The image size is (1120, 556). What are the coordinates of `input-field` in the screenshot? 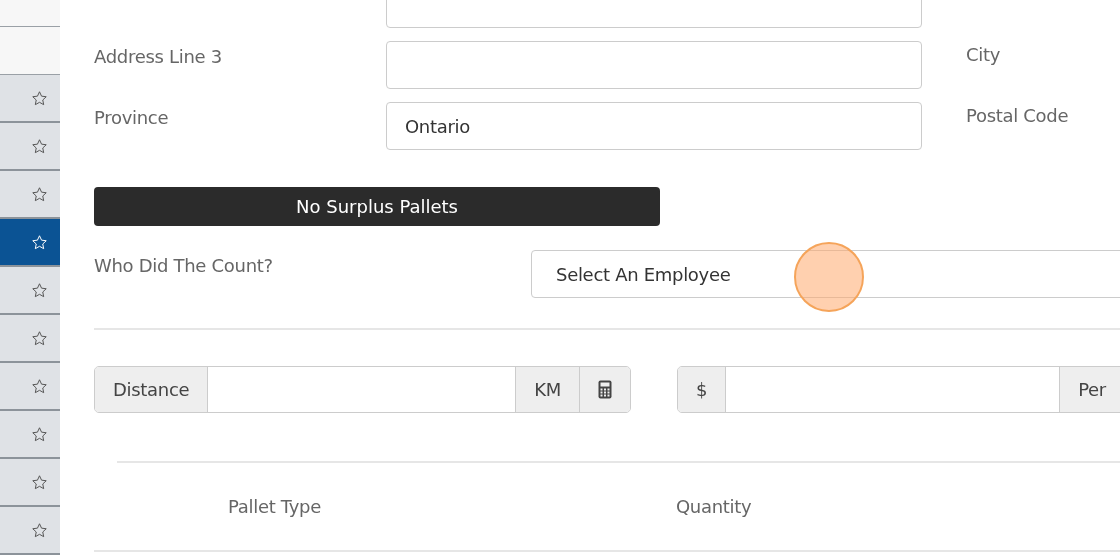 It's located at (654, 65).